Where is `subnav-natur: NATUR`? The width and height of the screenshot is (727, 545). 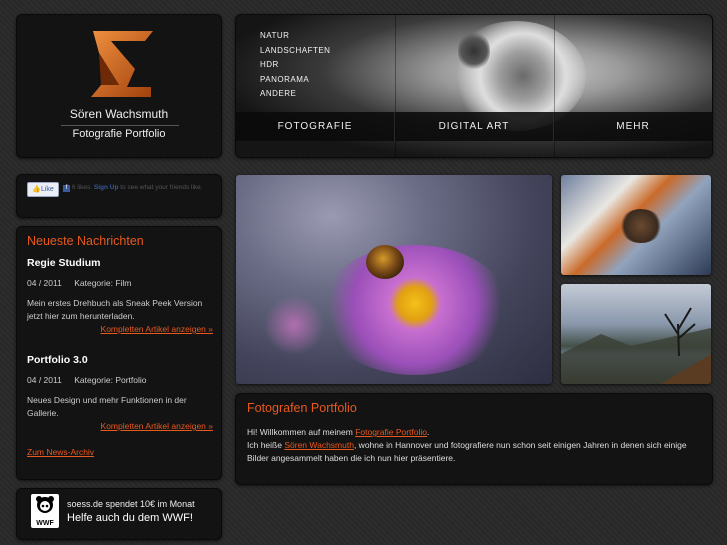 subnav-natur: NATUR is located at coordinates (295, 36).